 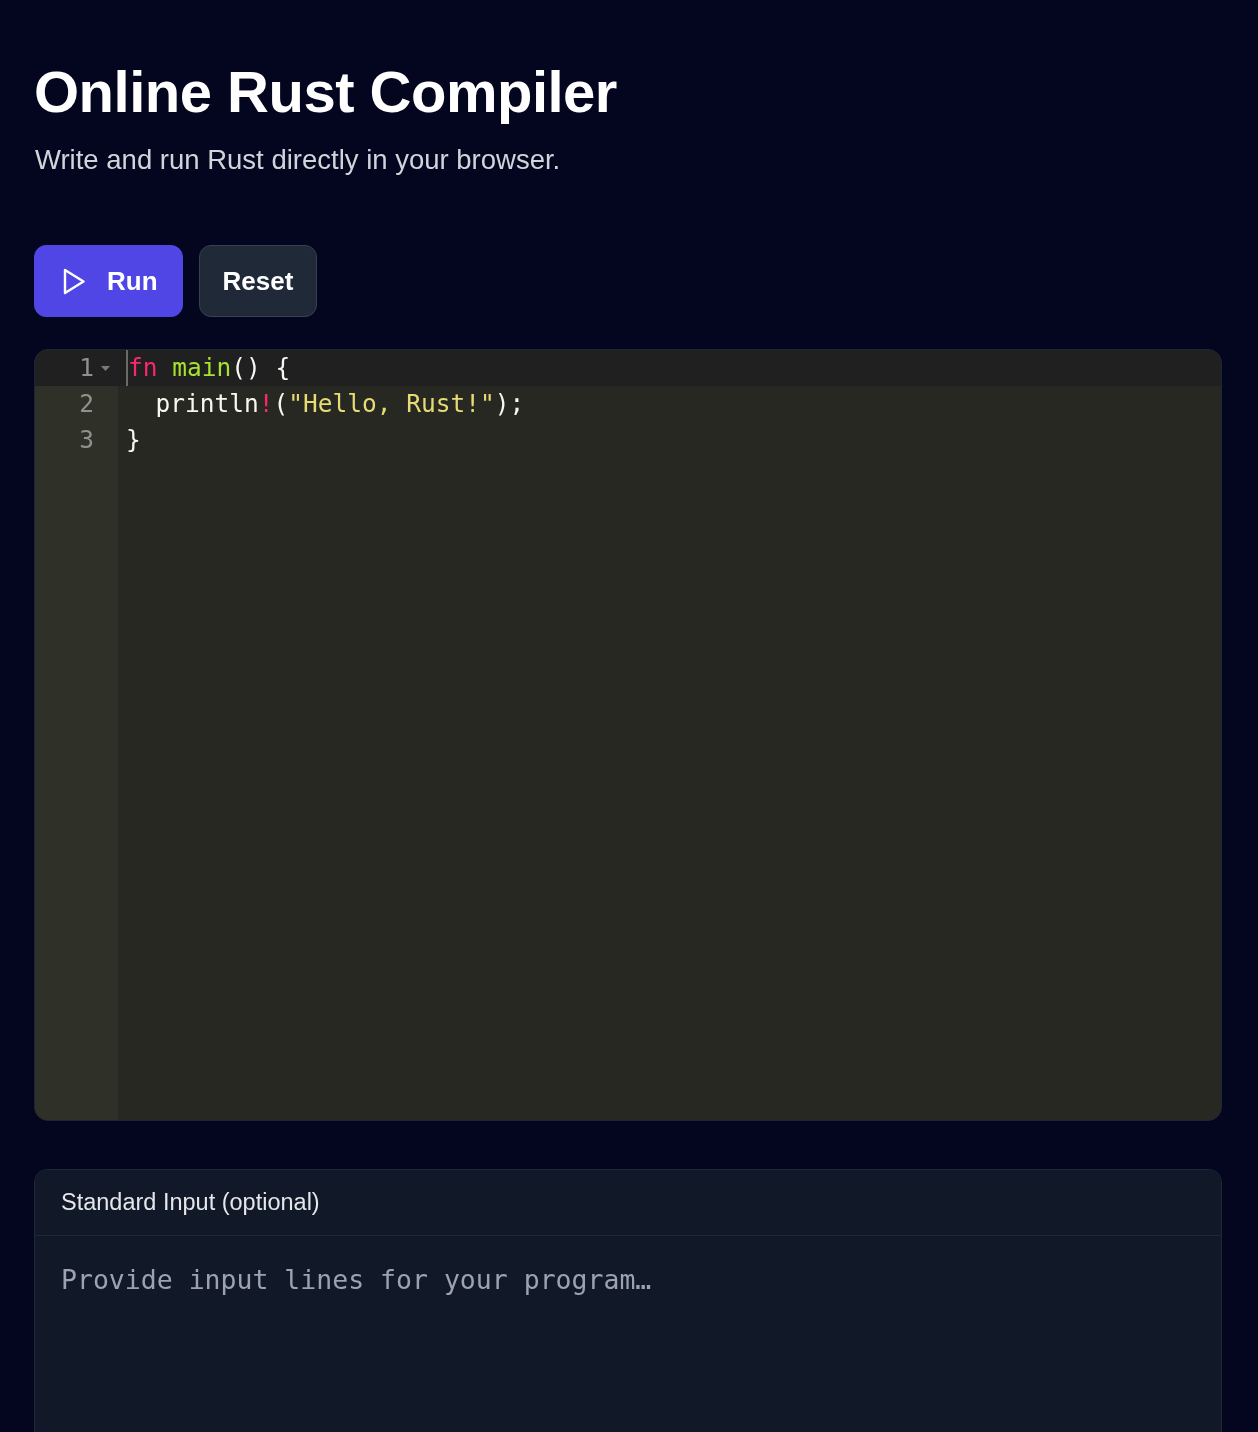 What do you see at coordinates (86, 440) in the screenshot?
I see `line-number: 3` at bounding box center [86, 440].